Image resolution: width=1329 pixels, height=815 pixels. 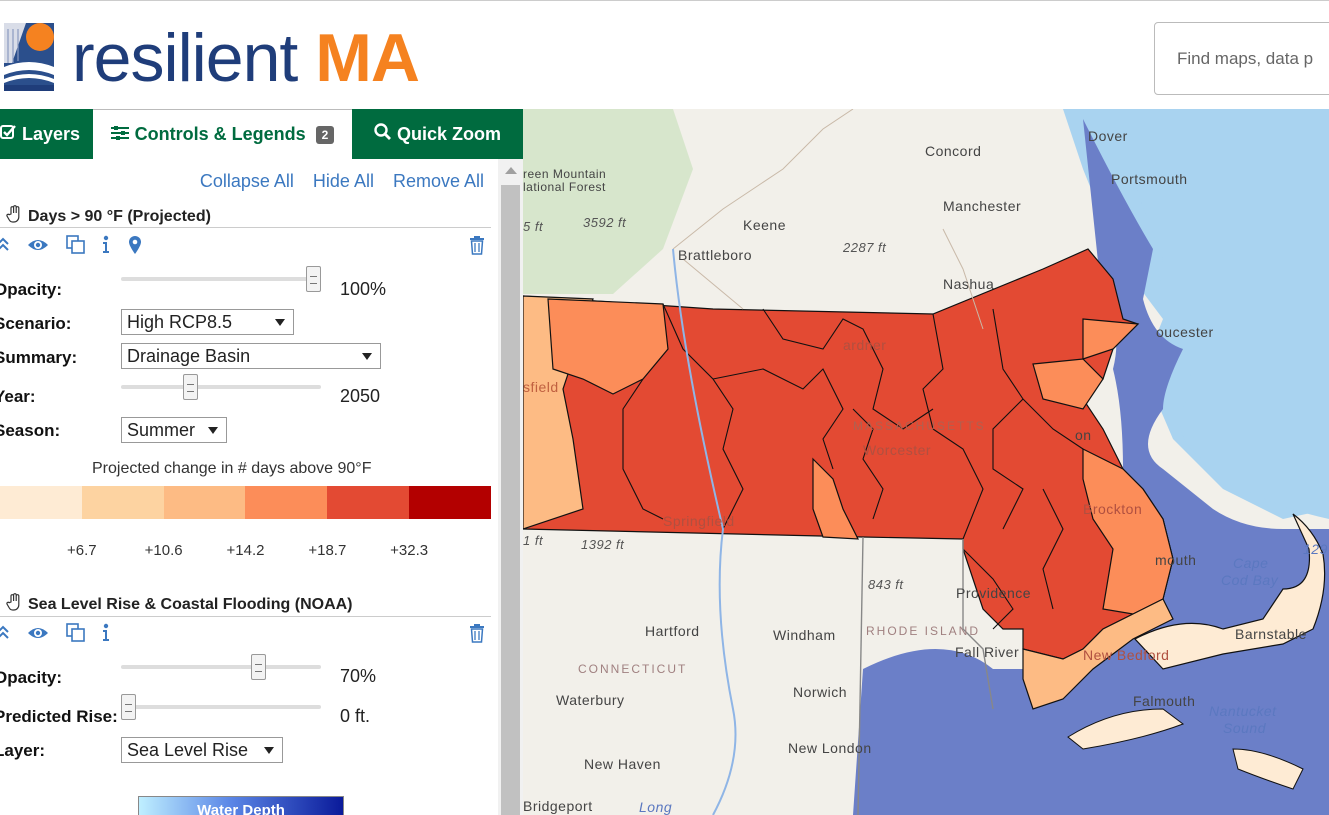 I want to click on map-label-pittsfield: sfield, so click(x=541, y=387).